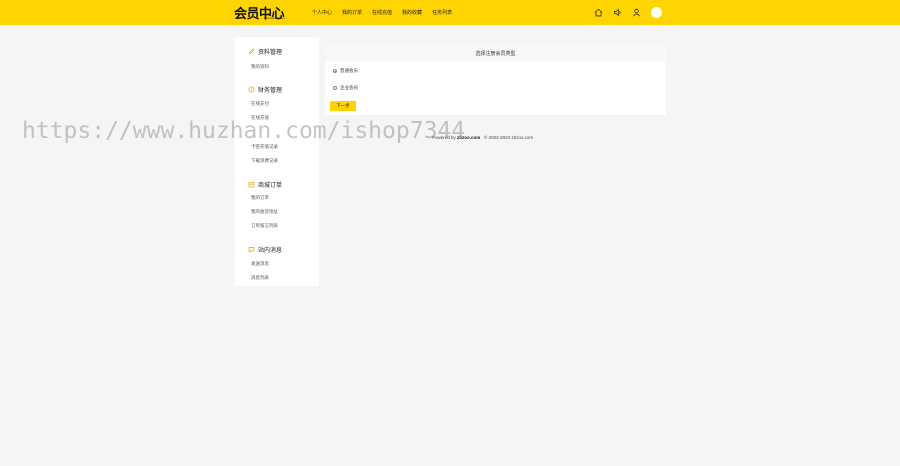 The image size is (900, 466). I want to click on option-label: 企业会员, so click(349, 87).